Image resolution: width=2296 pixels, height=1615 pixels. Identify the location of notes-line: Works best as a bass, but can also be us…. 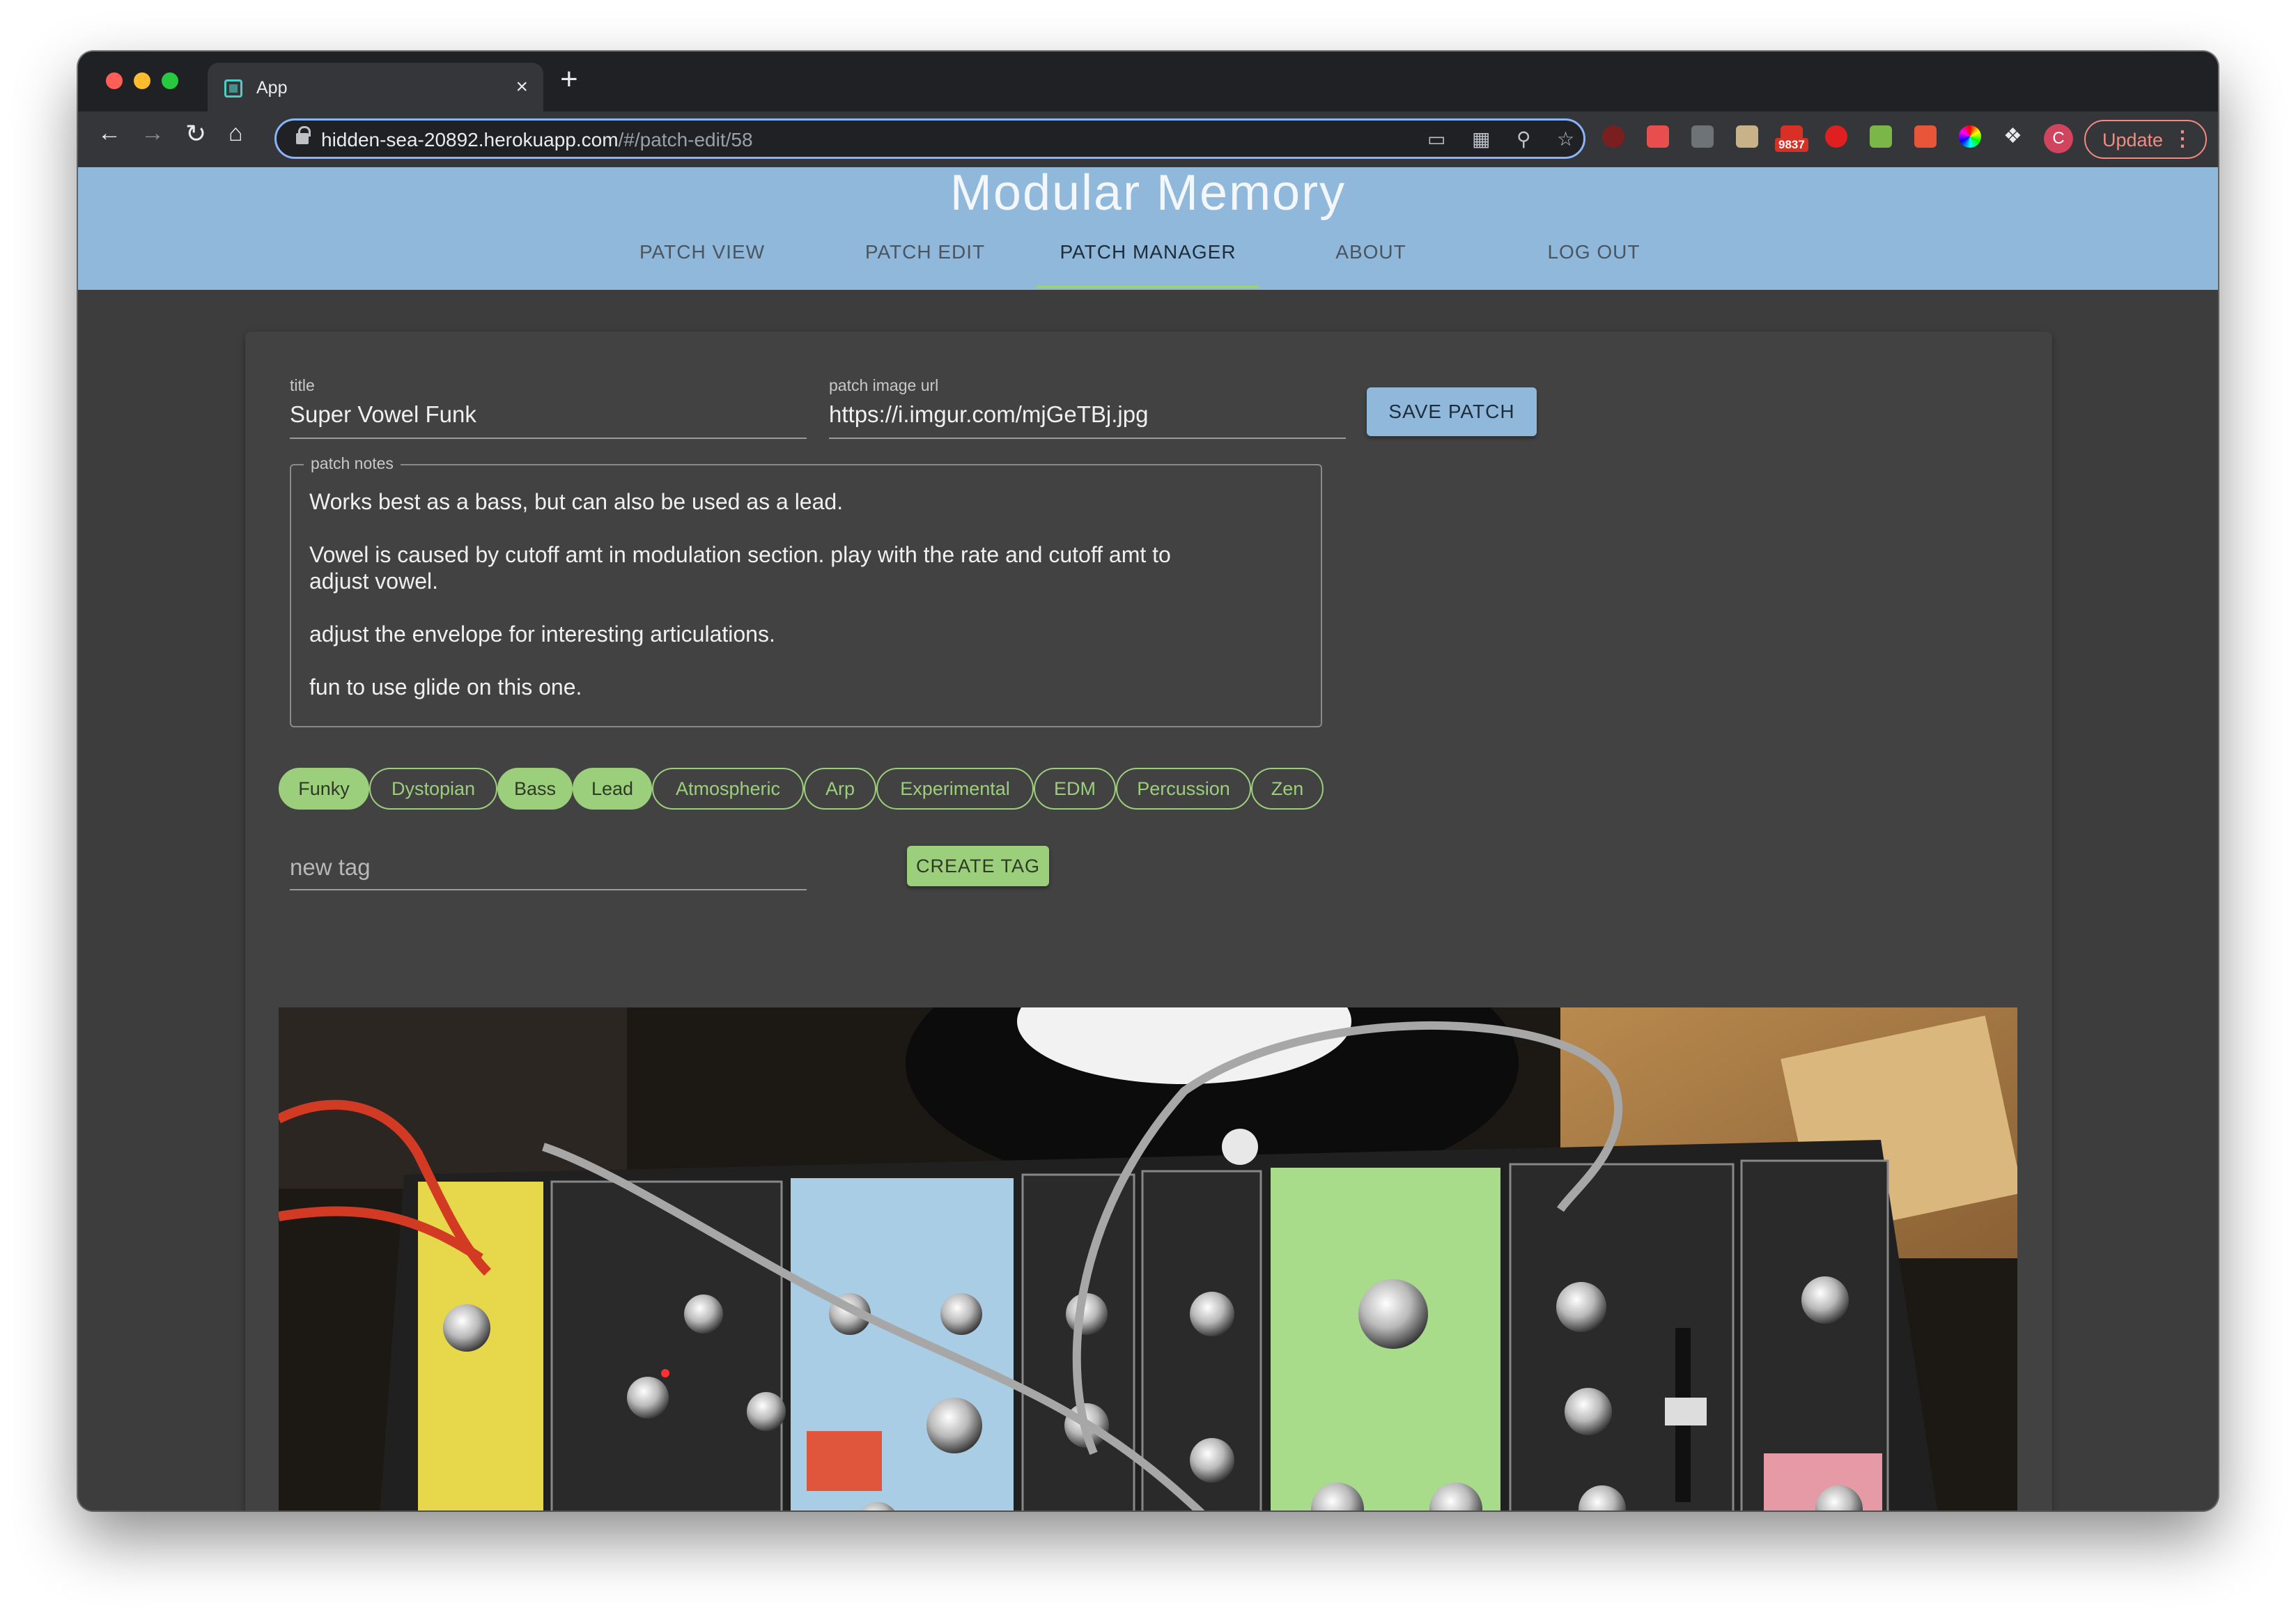
(576, 501).